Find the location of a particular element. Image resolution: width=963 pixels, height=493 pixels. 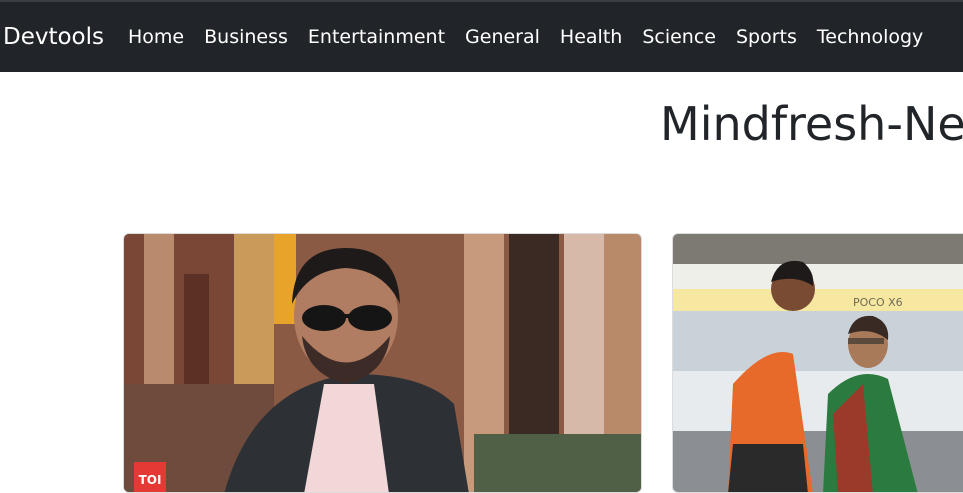

brand-link: Devtools is located at coordinates (53, 37).